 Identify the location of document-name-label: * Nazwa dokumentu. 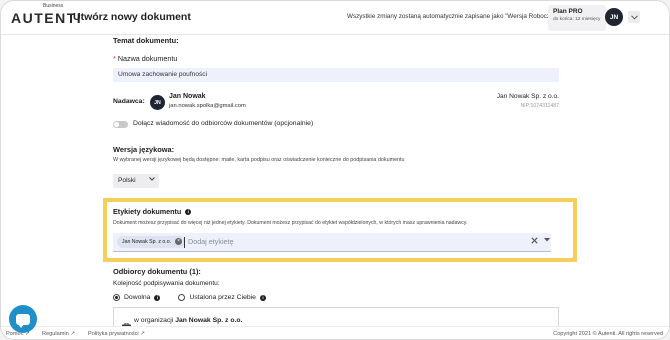
(145, 58).